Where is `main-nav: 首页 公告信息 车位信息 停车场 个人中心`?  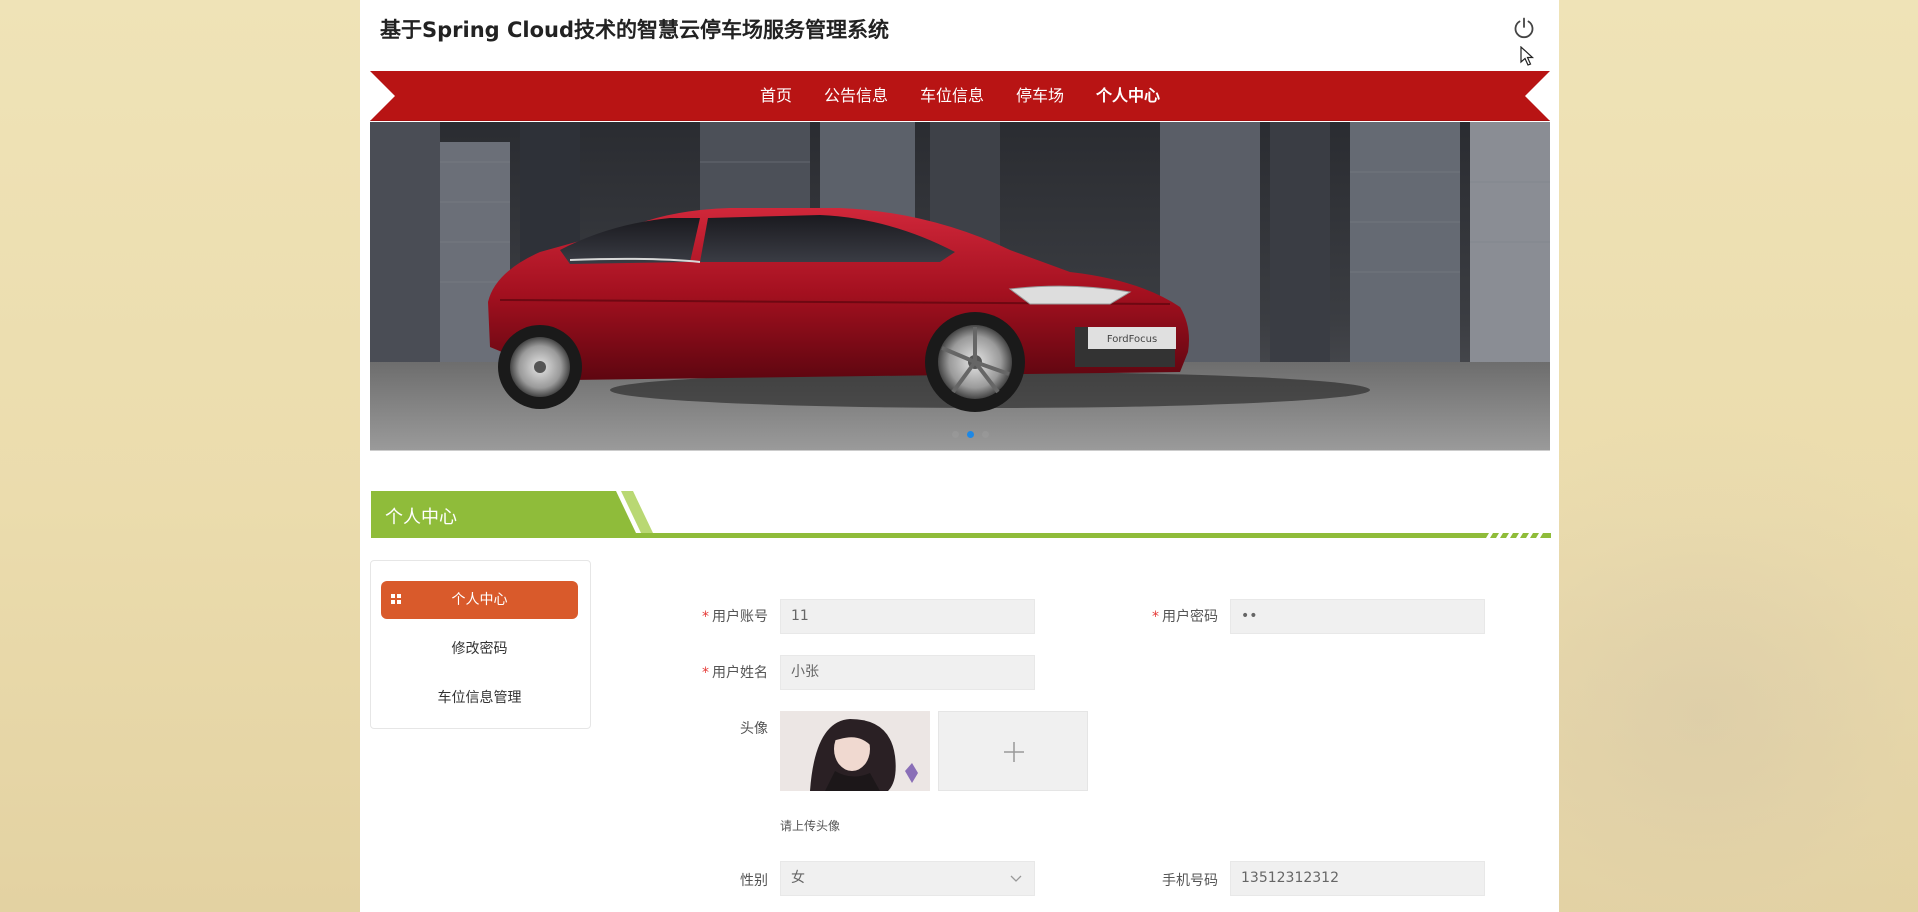 main-nav: 首页 公告信息 车位信息 停车场 个人中心 is located at coordinates (960, 96).